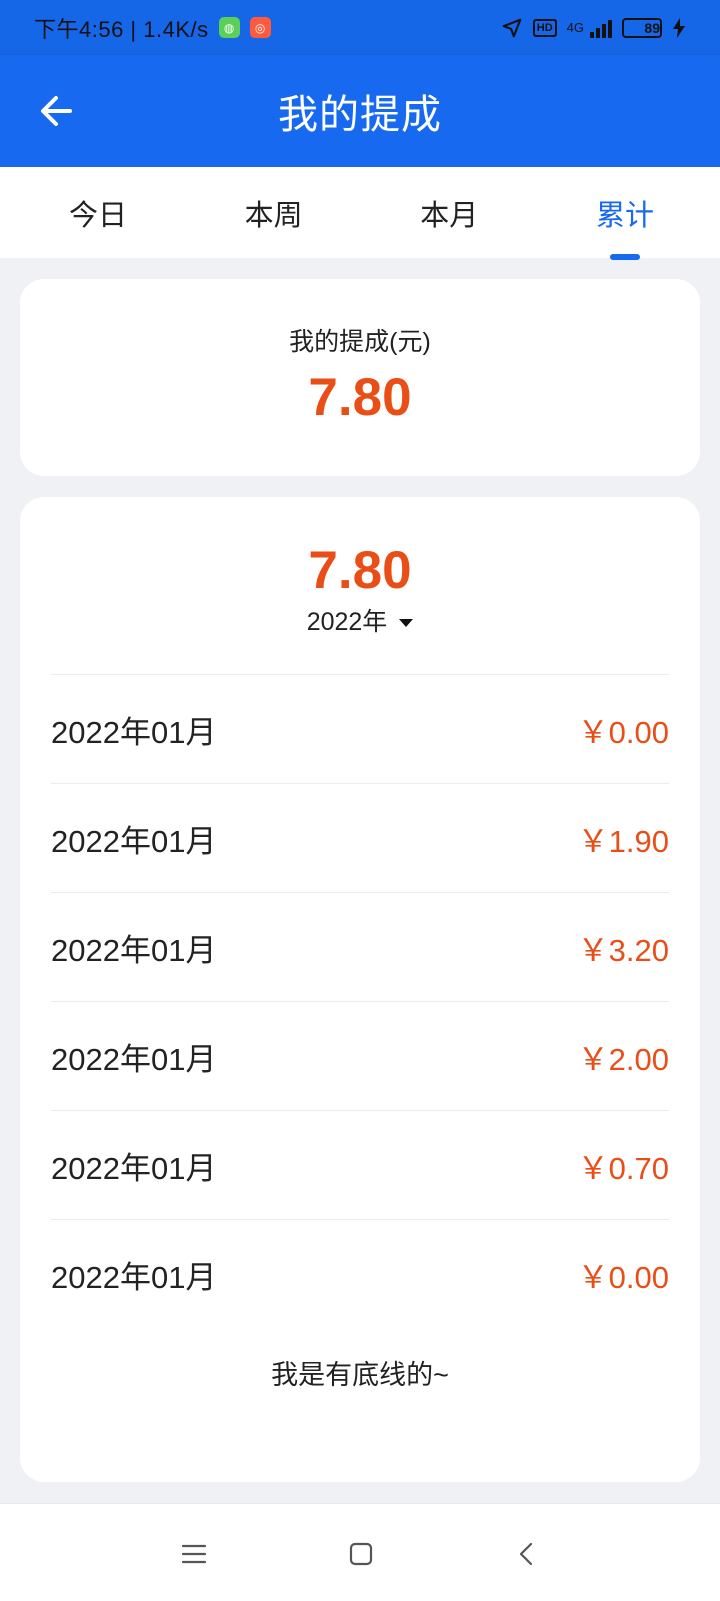  What do you see at coordinates (624, 256) in the screenshot?
I see `active-tab-indicator` at bounding box center [624, 256].